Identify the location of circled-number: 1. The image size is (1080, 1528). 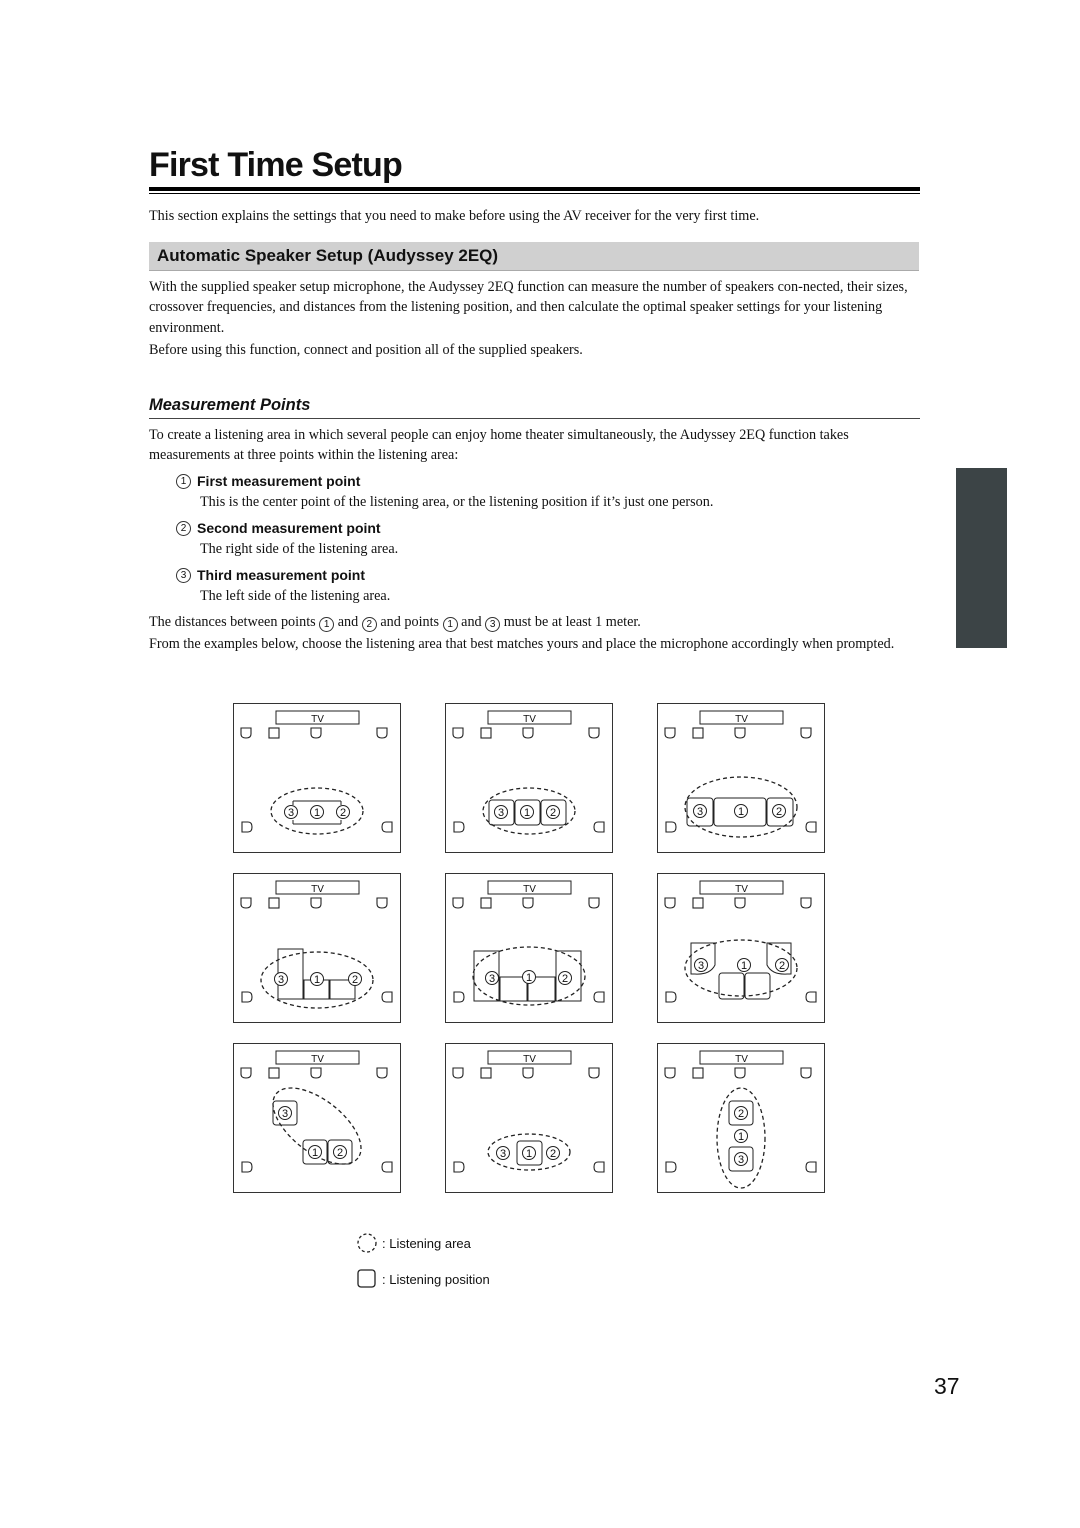
(327, 624).